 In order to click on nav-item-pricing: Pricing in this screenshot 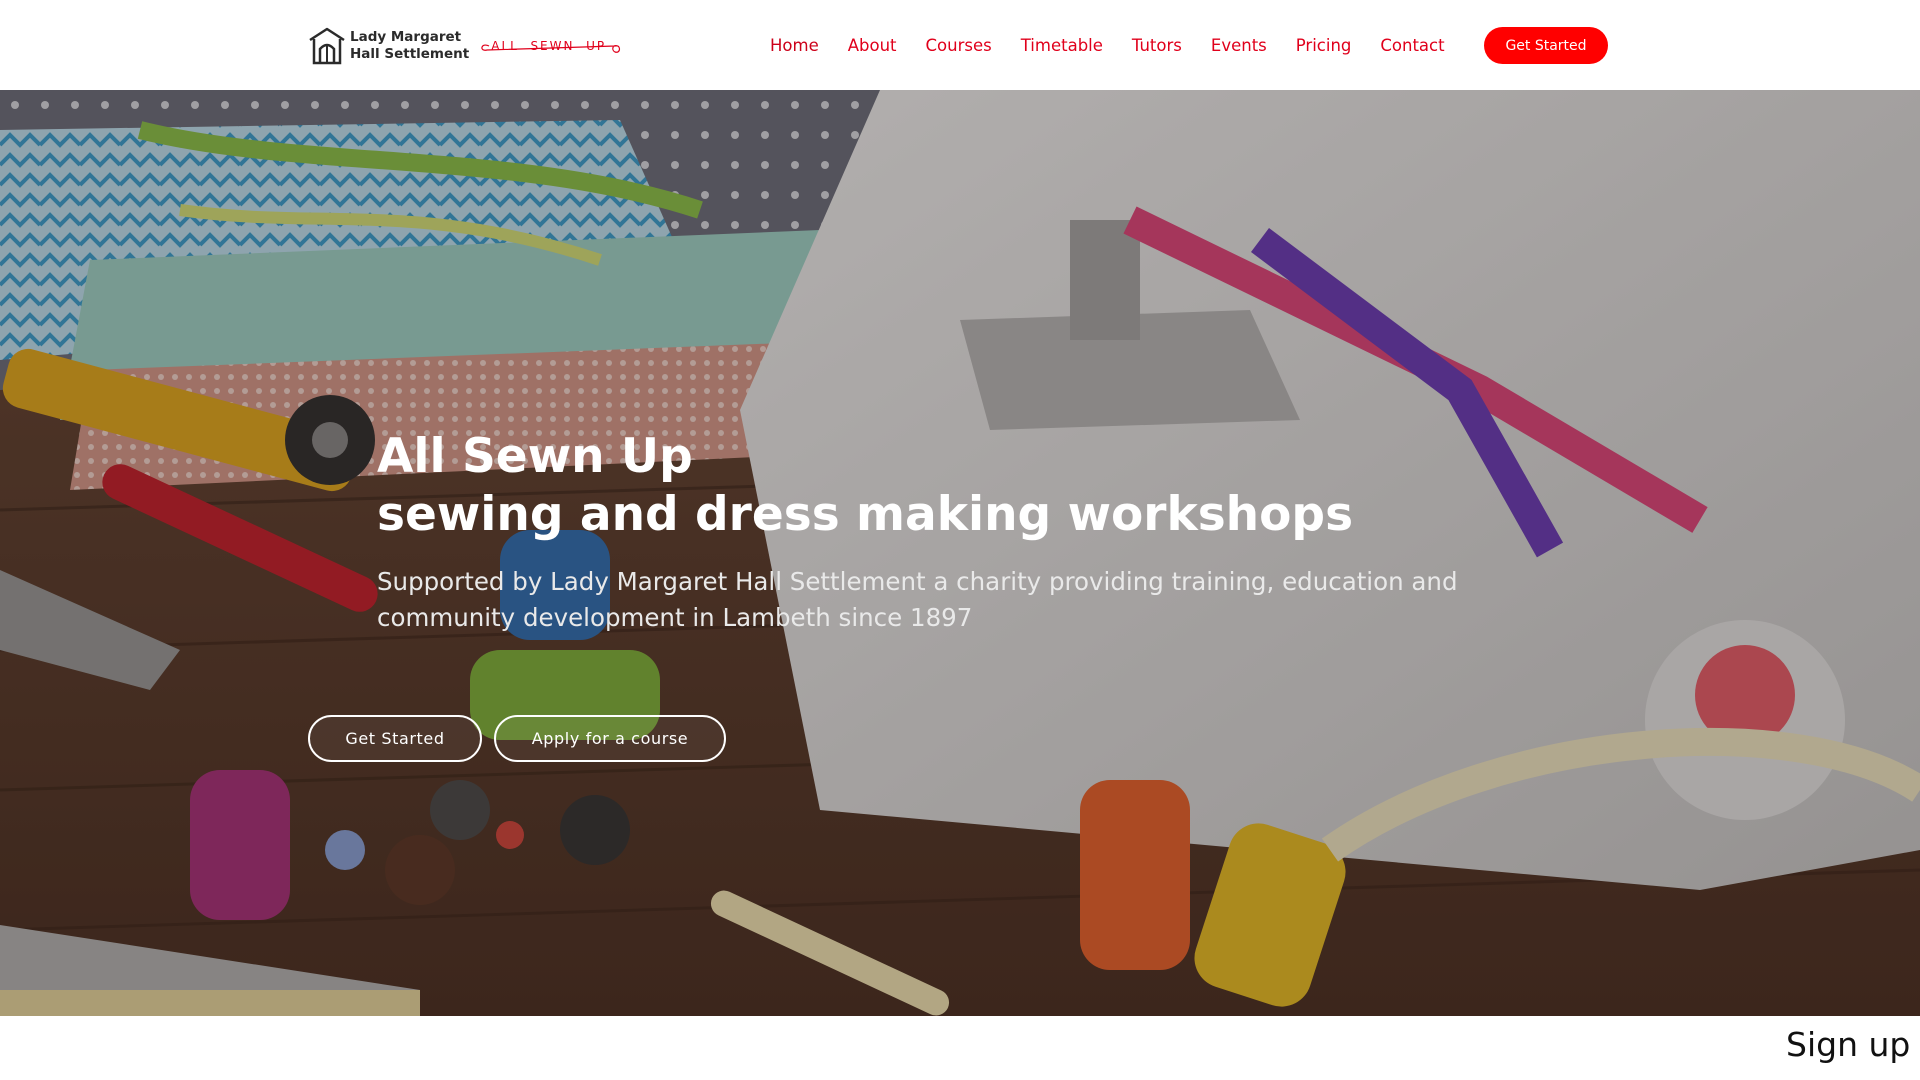, I will do `click(1324, 45)`.